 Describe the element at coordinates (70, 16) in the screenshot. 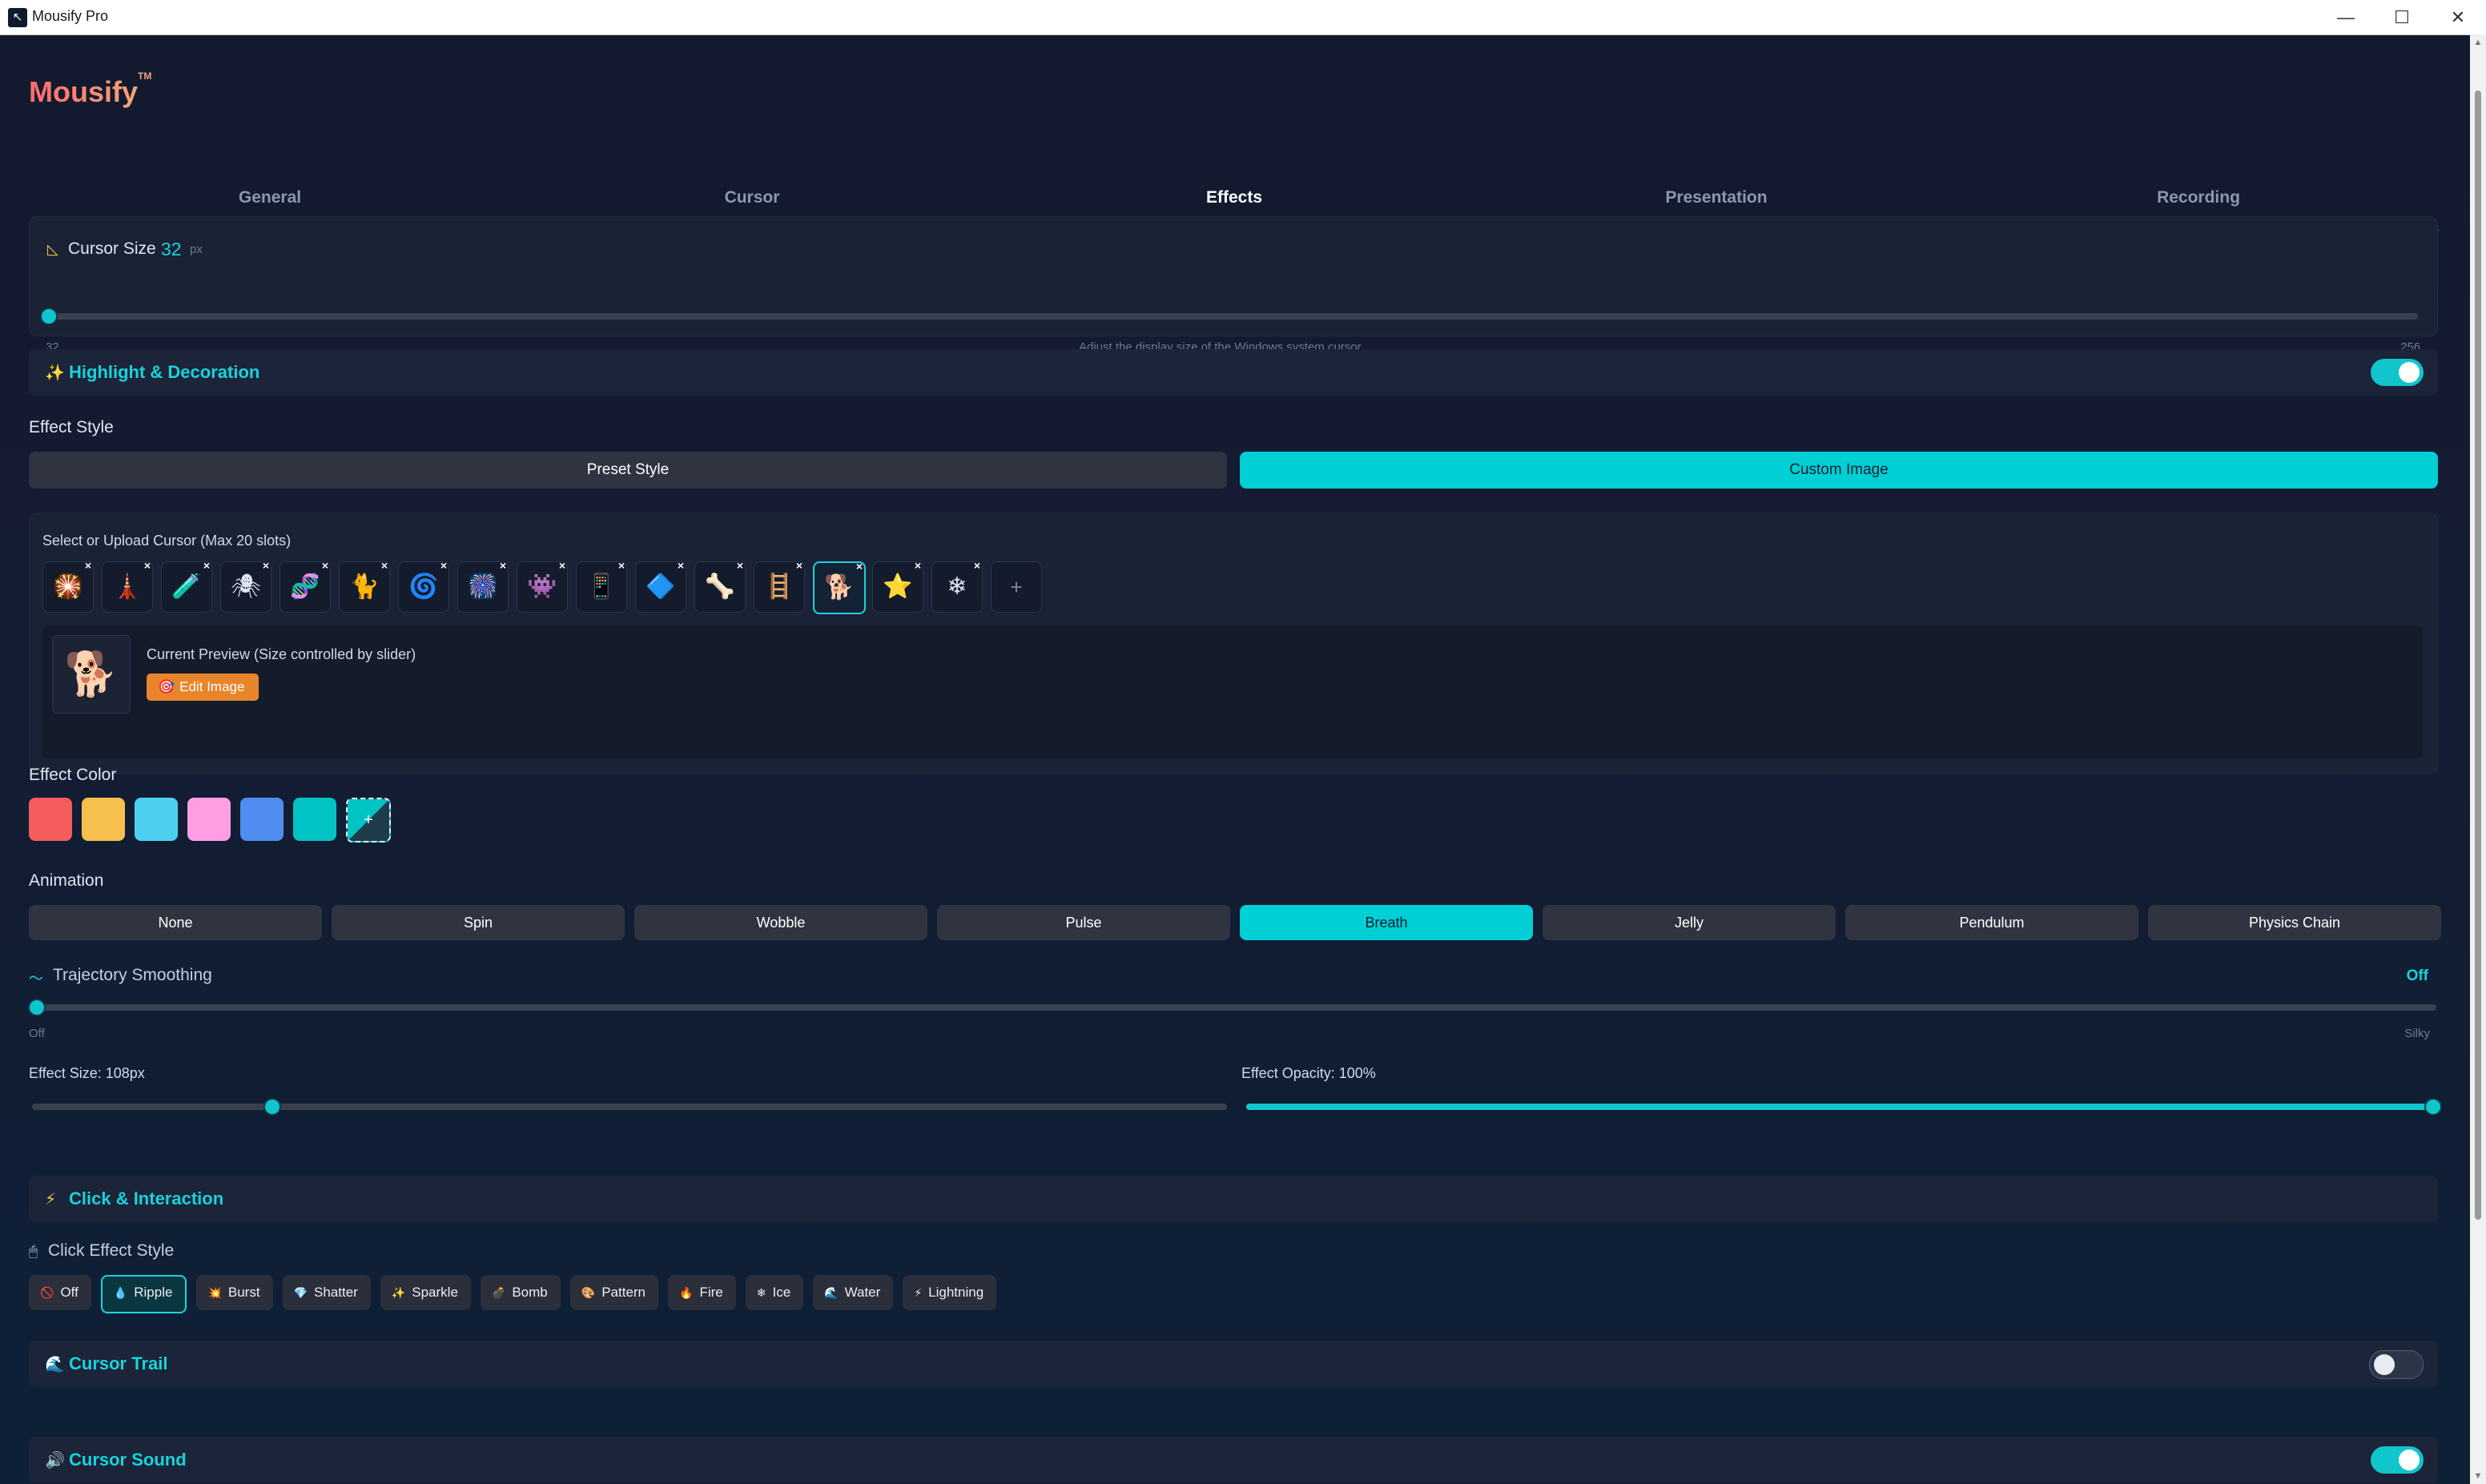

I see `window-title: Mousify Pro` at that location.